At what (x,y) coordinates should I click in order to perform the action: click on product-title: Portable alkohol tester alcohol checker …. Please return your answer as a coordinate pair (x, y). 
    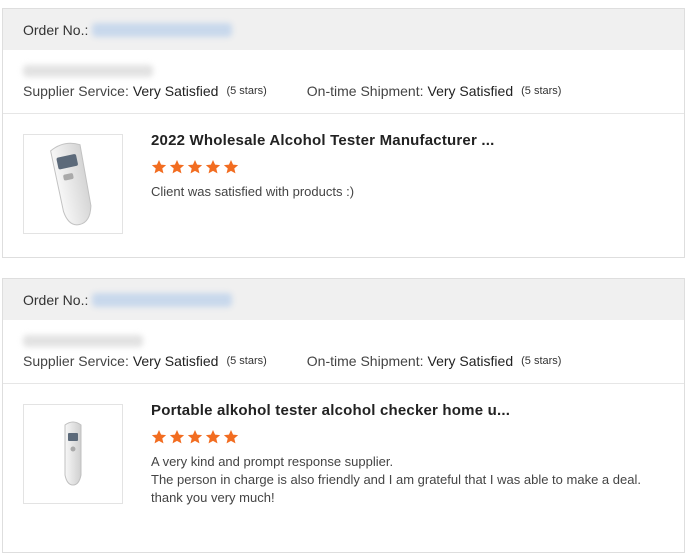
    Looking at the image, I should click on (412, 410).